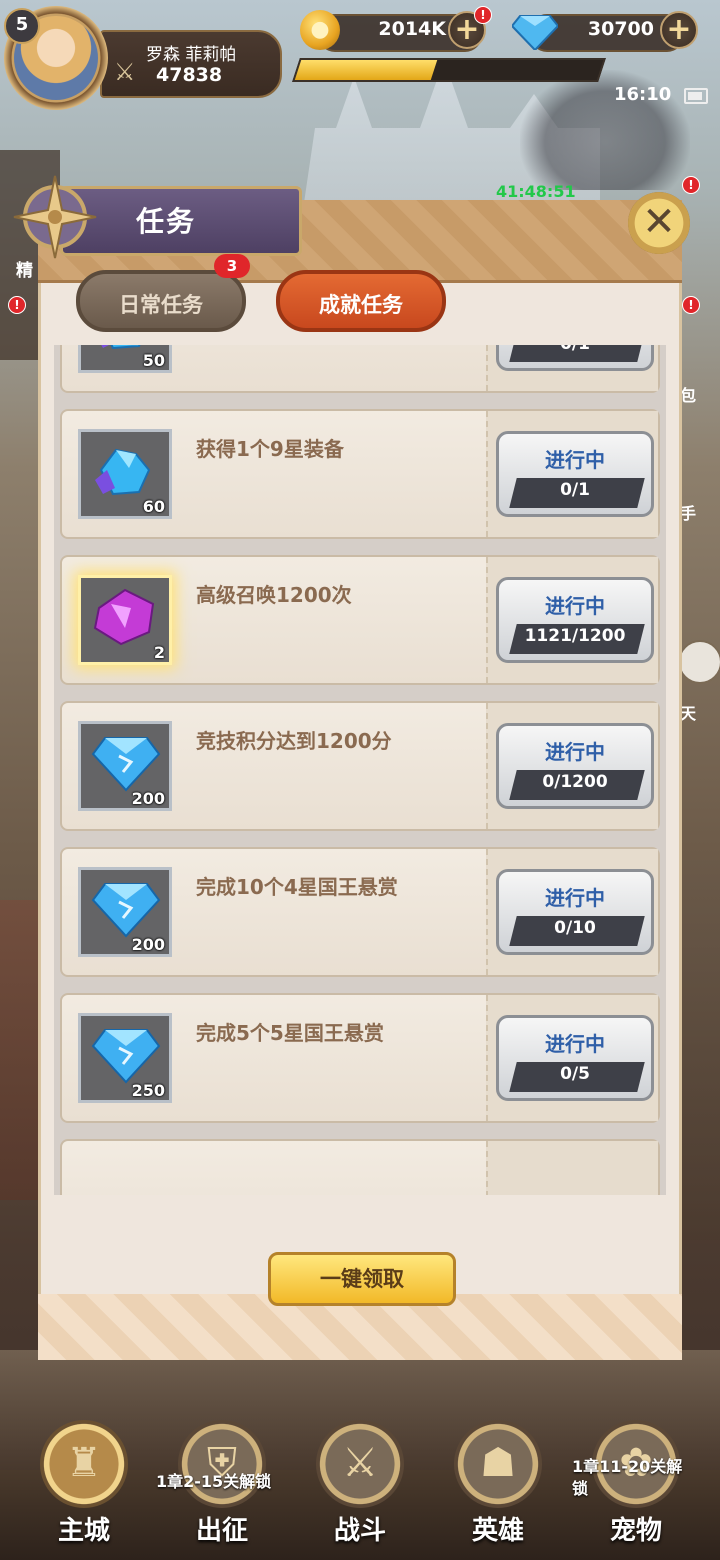  Describe the element at coordinates (360, 912) in the screenshot. I see `task-card: 200 完成10个4星国王悬赏 进行中 0/10` at that location.